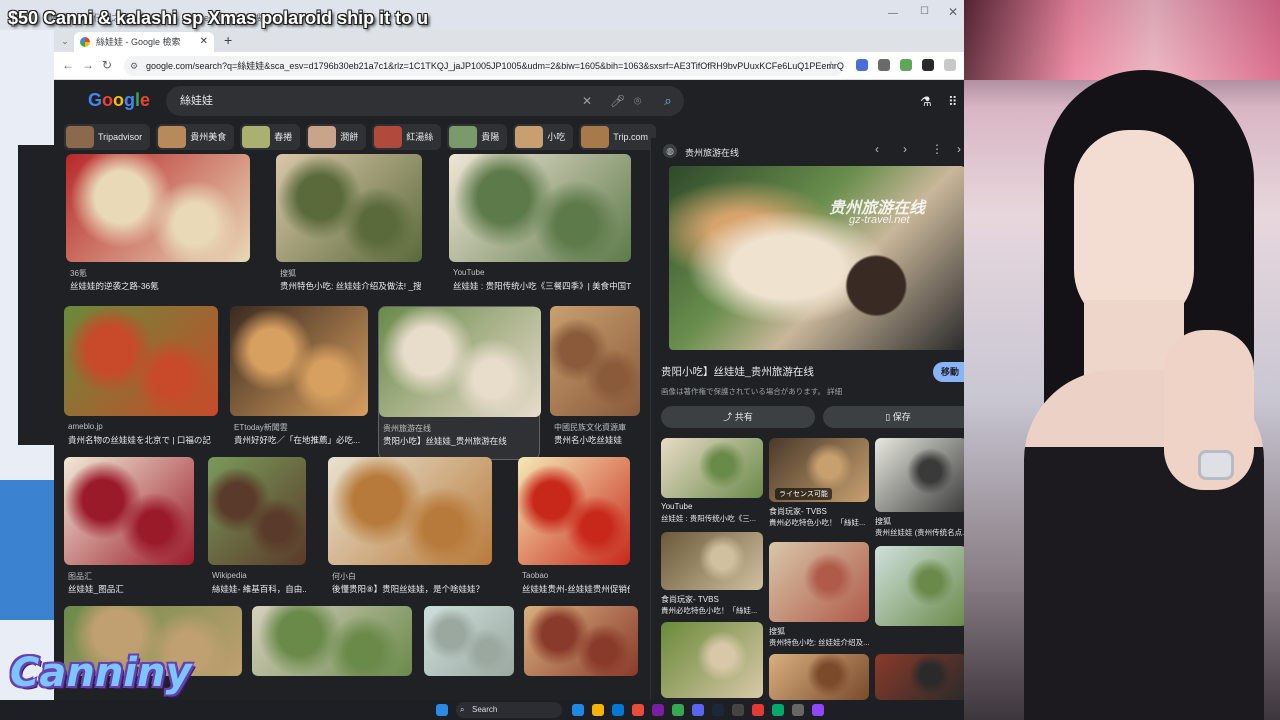 The height and width of the screenshot is (720, 1280). What do you see at coordinates (543, 137) in the screenshot?
I see `chip-6: 小吃` at bounding box center [543, 137].